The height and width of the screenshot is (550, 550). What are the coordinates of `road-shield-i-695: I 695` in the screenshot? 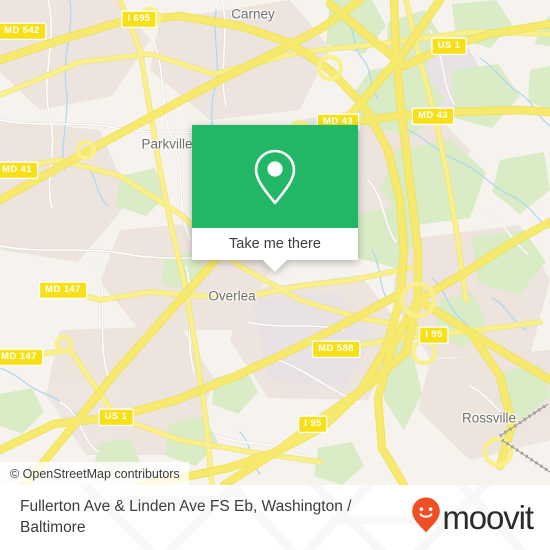 It's located at (139, 19).